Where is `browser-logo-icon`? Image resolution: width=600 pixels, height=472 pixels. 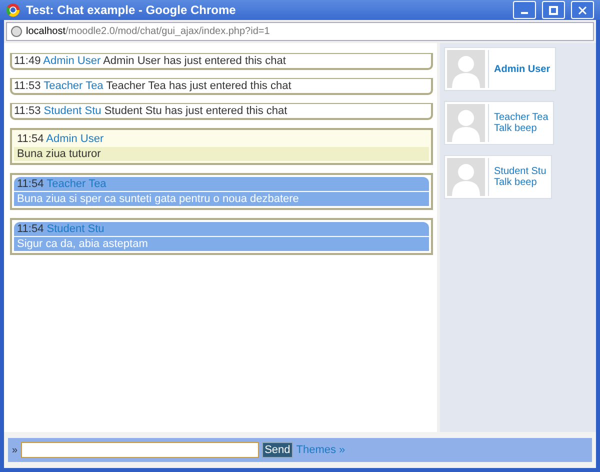 browser-logo-icon is located at coordinates (13, 10).